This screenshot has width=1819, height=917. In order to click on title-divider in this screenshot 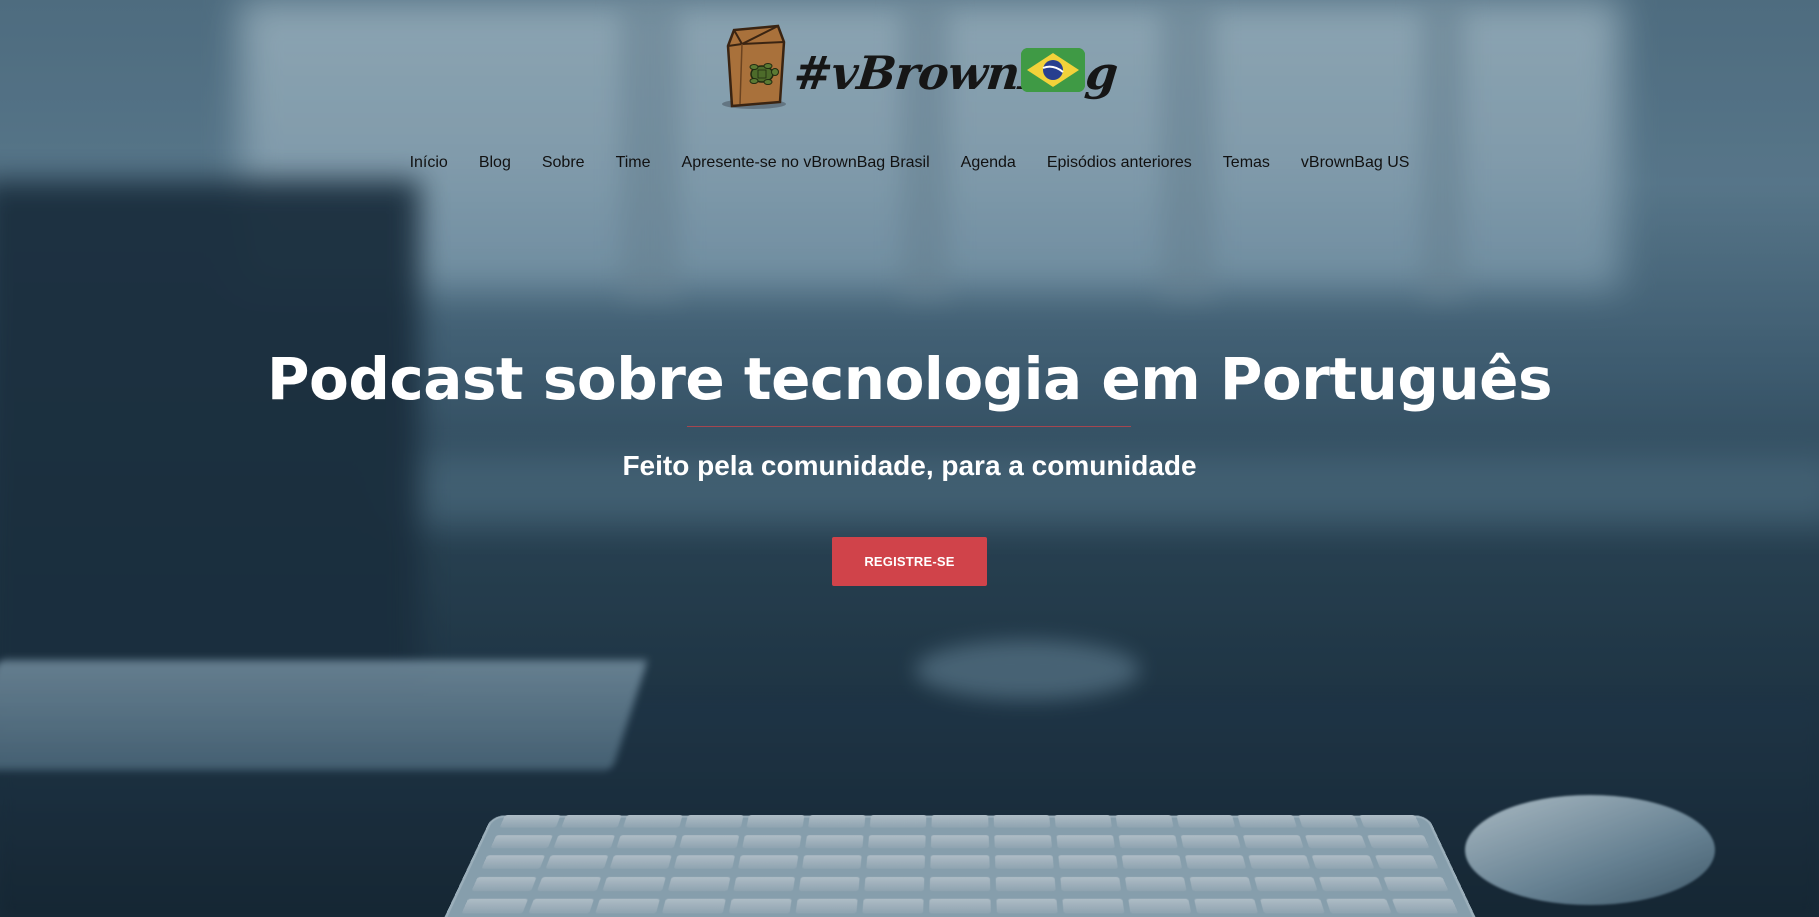, I will do `click(909, 426)`.